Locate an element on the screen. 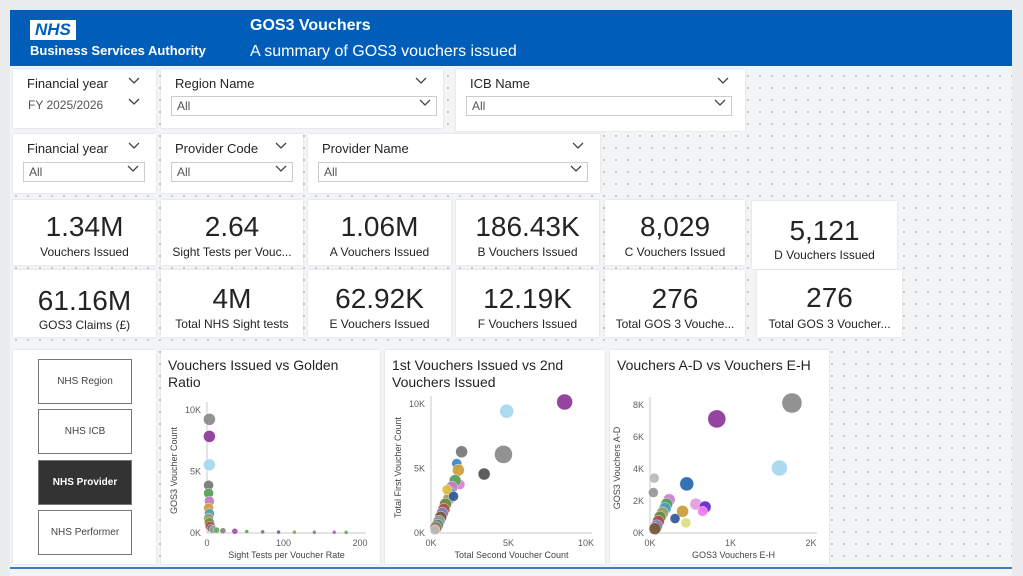 The width and height of the screenshot is (1023, 576). x-axis-label: Sight Tests per Voucher Rate is located at coordinates (286, 555).